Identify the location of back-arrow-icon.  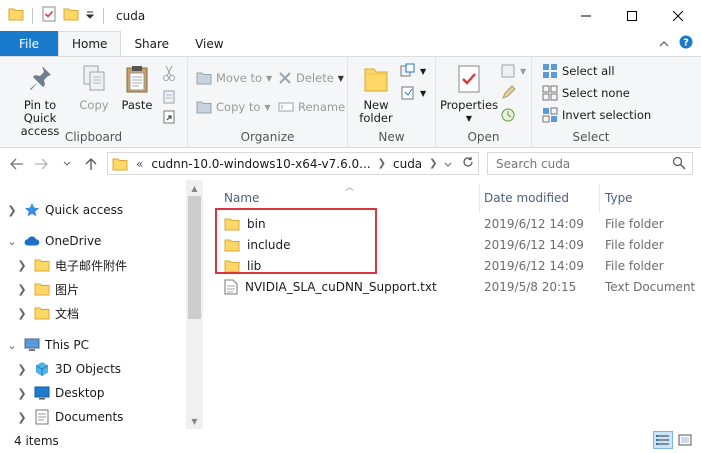
(17, 164).